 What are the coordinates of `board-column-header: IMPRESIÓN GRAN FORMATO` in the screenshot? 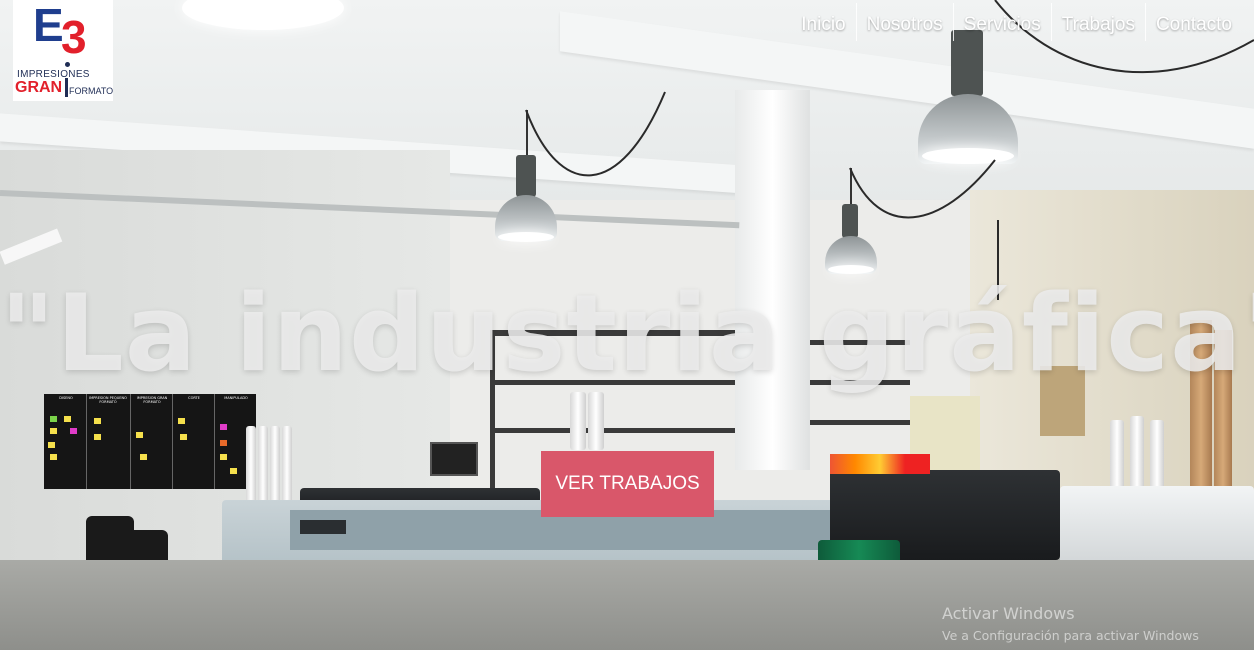 It's located at (152, 400).